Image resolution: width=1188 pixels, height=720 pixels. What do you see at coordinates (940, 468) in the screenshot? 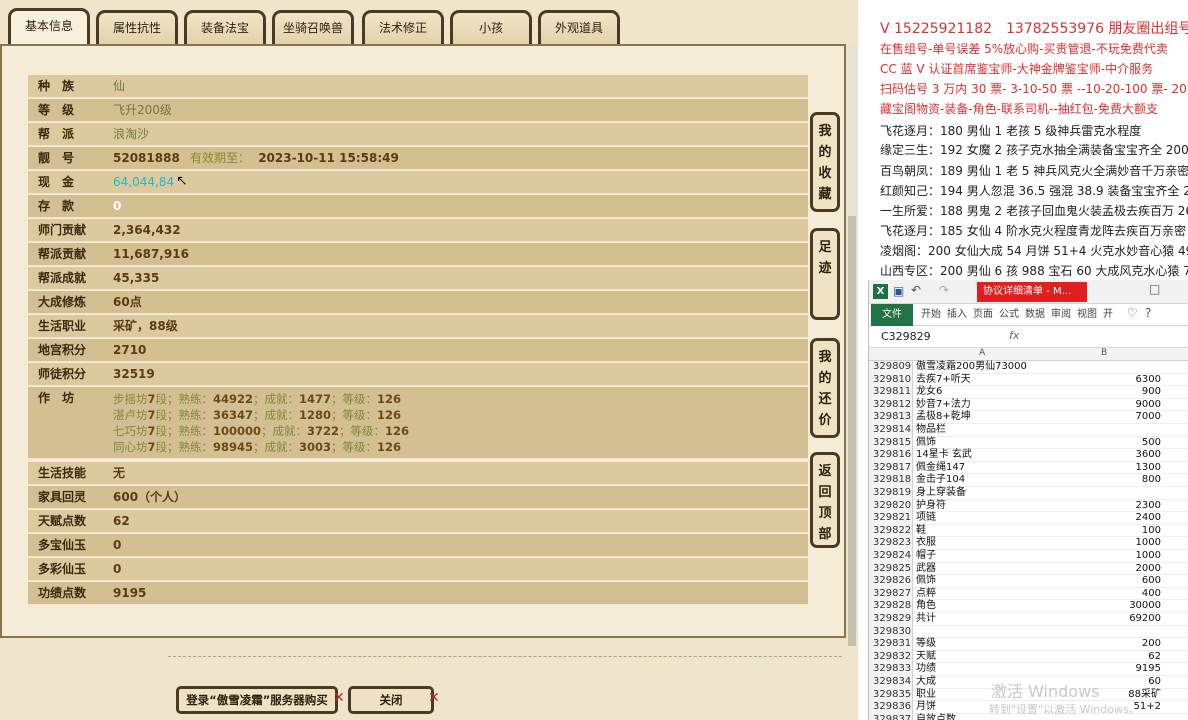
I see `cell-a: 佩金绳147` at bounding box center [940, 468].